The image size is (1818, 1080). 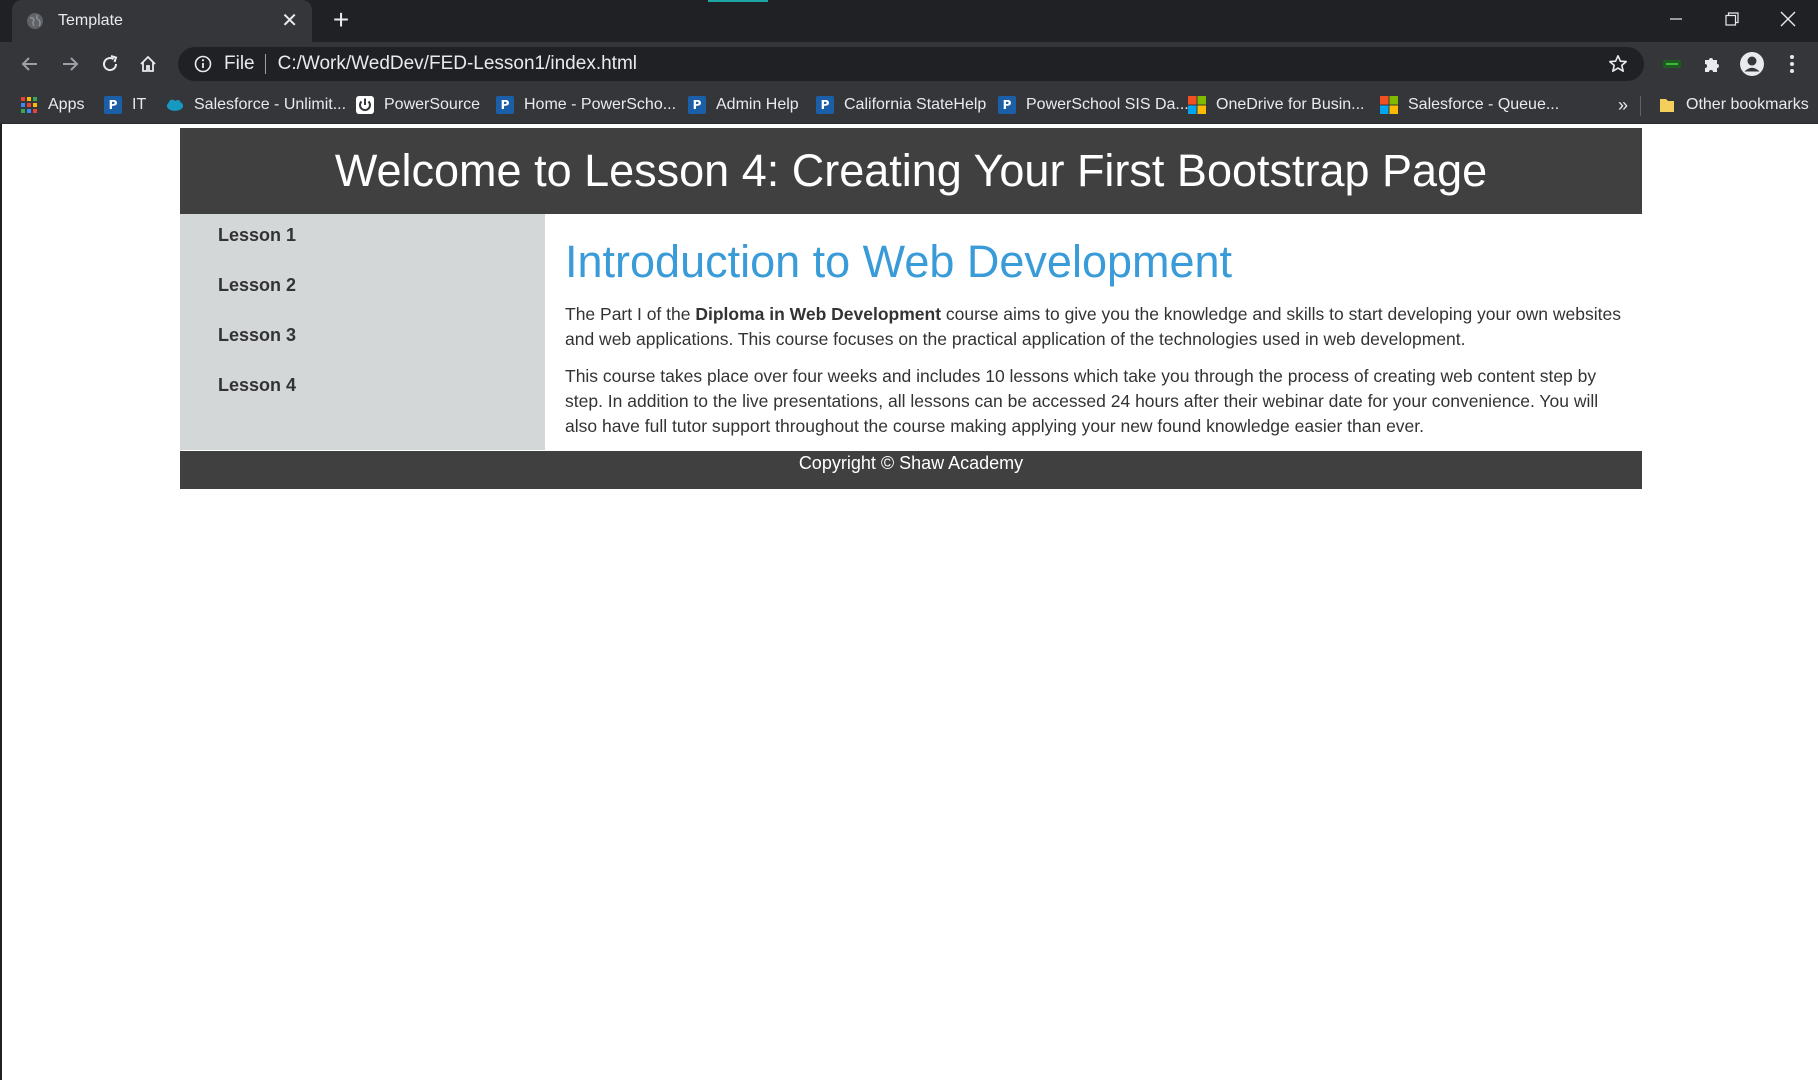 I want to click on puzzle-icon, so click(x=1712, y=64).